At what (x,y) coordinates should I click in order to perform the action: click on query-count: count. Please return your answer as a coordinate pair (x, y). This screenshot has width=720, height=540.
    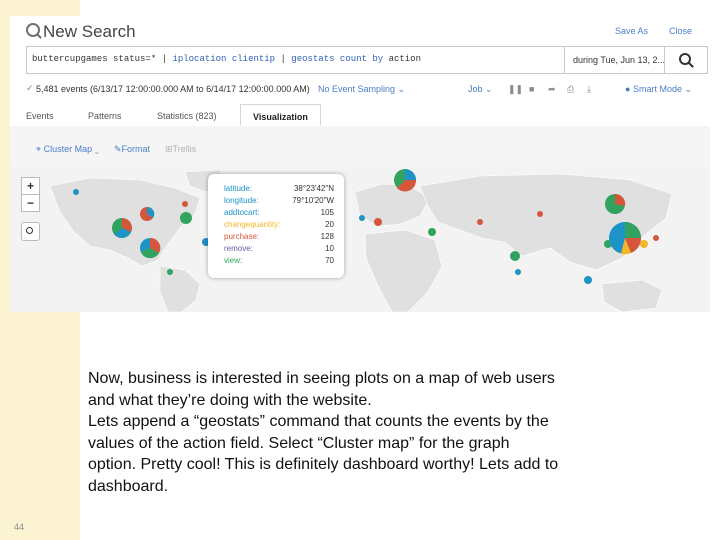
    Looking at the image, I should click on (353, 59).